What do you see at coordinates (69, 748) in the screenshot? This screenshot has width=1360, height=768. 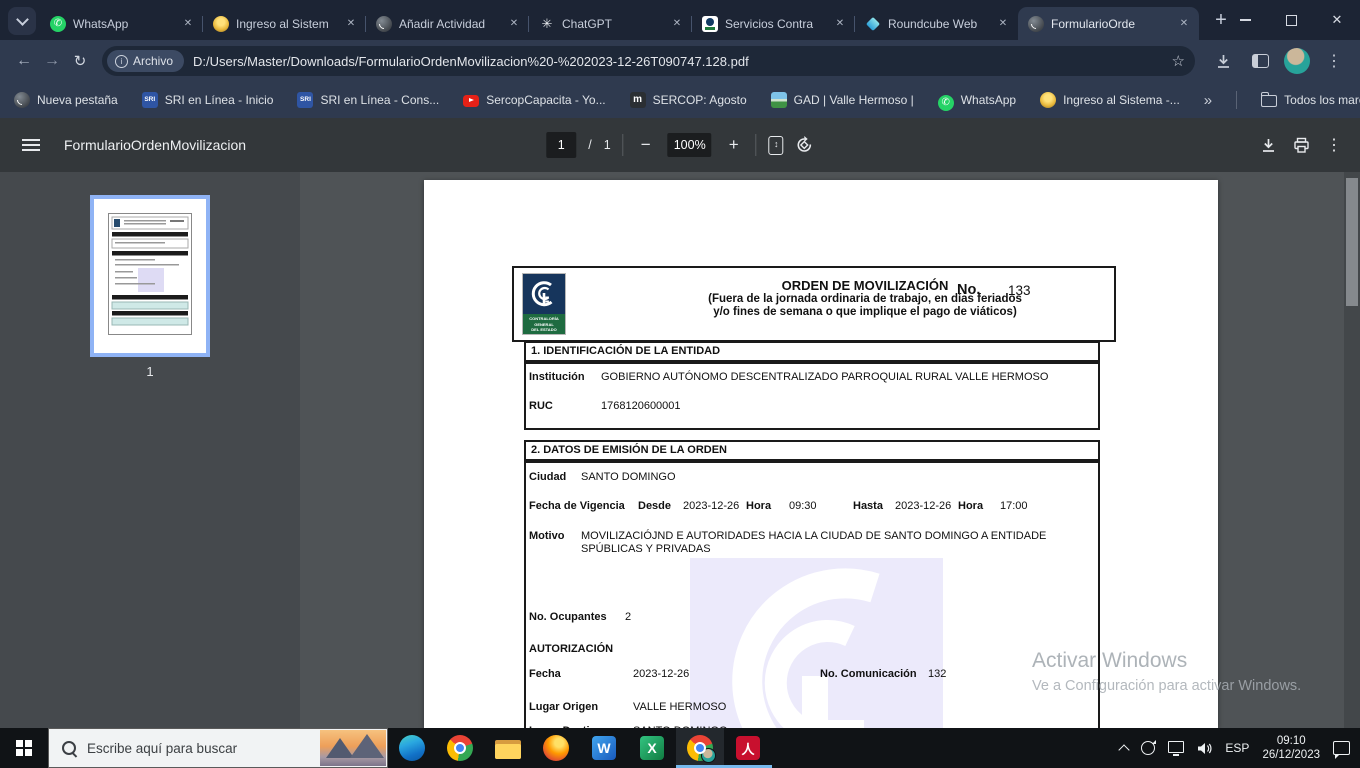 I see `search-icon` at bounding box center [69, 748].